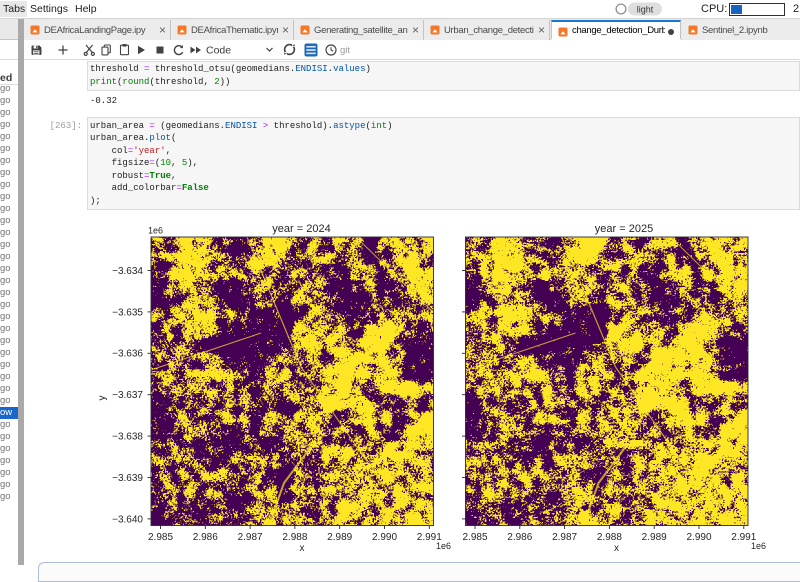 This screenshot has width=800, height=582. What do you see at coordinates (624, 229) in the screenshot?
I see `svg-text: year = 2025` at bounding box center [624, 229].